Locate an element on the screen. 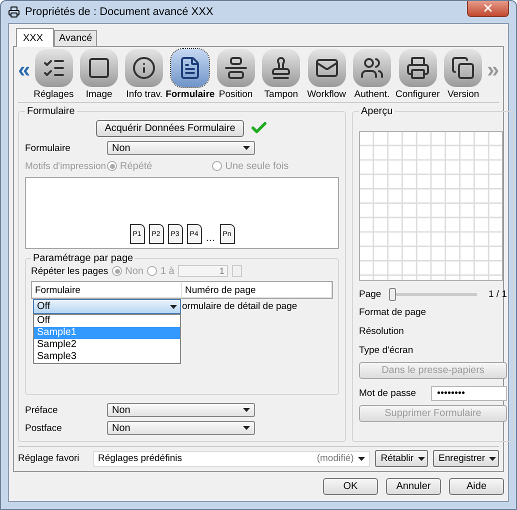 The image size is (517, 510). field-label: Réglage favori is located at coordinates (49, 458).